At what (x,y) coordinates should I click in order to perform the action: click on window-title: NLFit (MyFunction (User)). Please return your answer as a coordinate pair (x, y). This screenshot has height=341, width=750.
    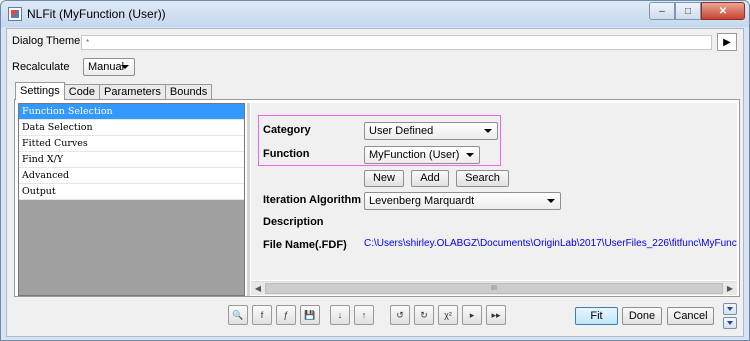
    Looking at the image, I should click on (96, 14).